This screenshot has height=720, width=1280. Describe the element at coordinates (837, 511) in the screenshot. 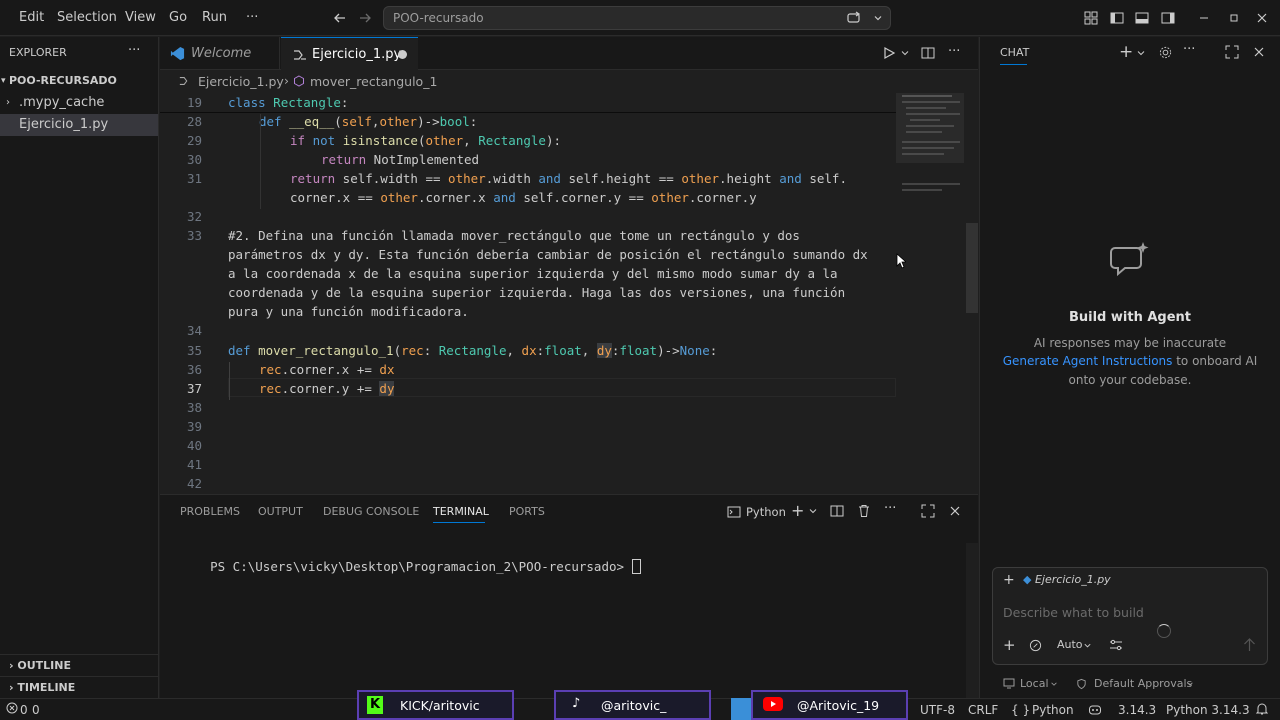

I see `split-terminal-icon` at that location.